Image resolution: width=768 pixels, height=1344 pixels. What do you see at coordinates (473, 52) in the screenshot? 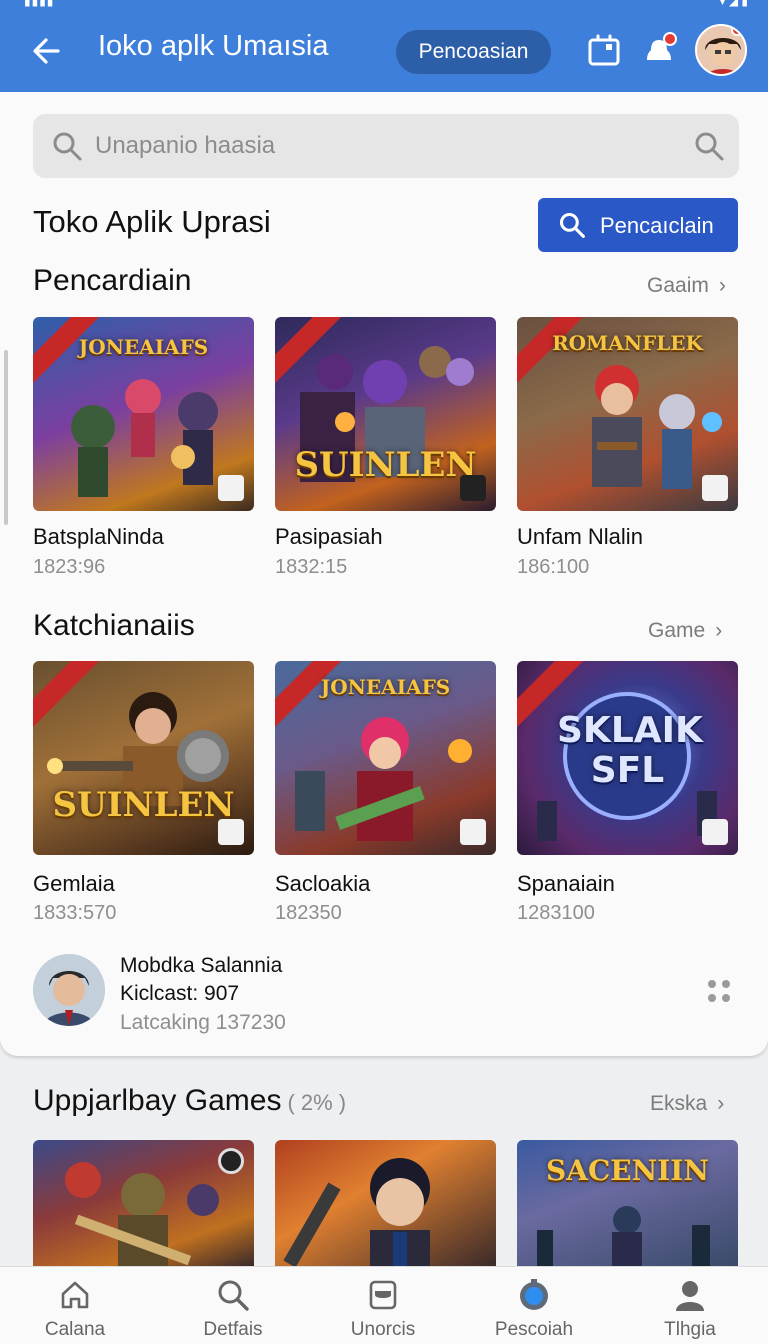
I see `pill-search-button: Pencoasian` at bounding box center [473, 52].